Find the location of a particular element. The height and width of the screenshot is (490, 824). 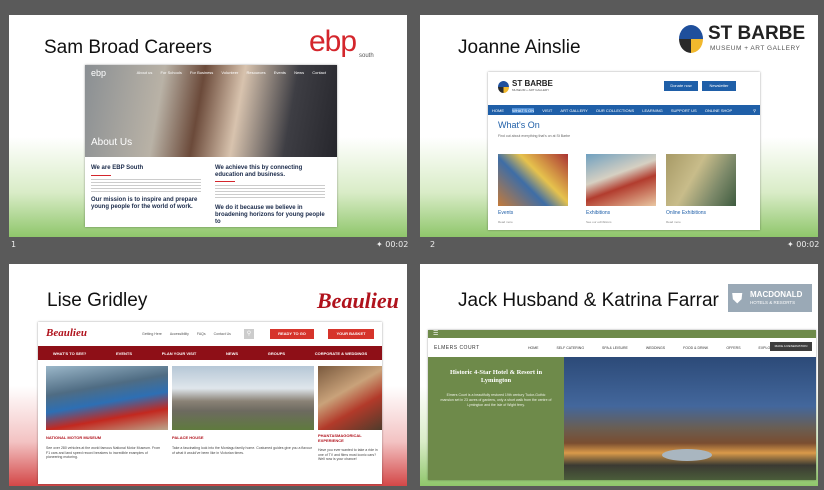

st-barbe-logo: ST BARBE MUSEUM + ART GALLERY is located at coordinates (744, 39).